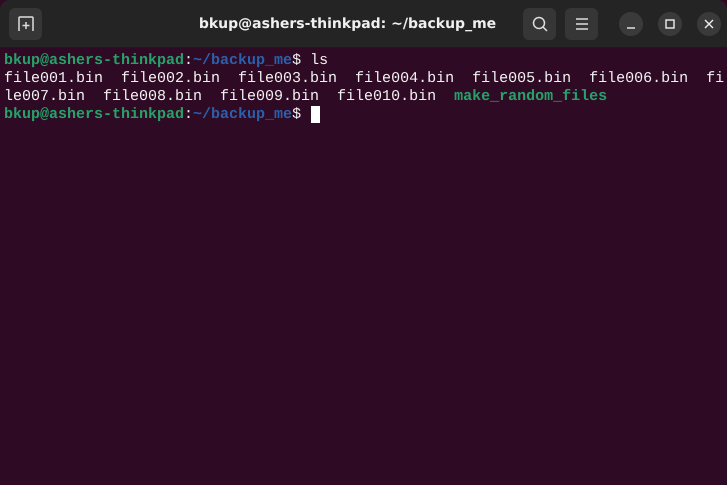 The image size is (727, 485). I want to click on executable-name: make_random_files, so click(531, 96).